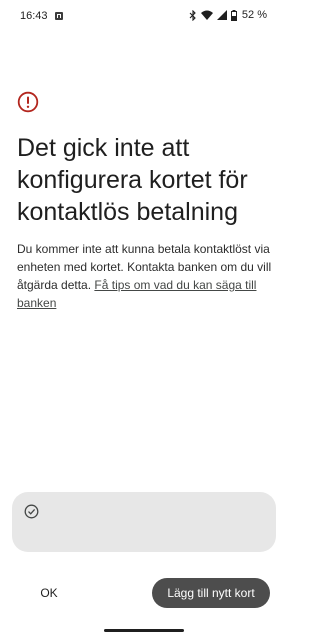  Describe the element at coordinates (211, 593) in the screenshot. I see `add-new-card-button: Lägg till nytt kort` at that location.